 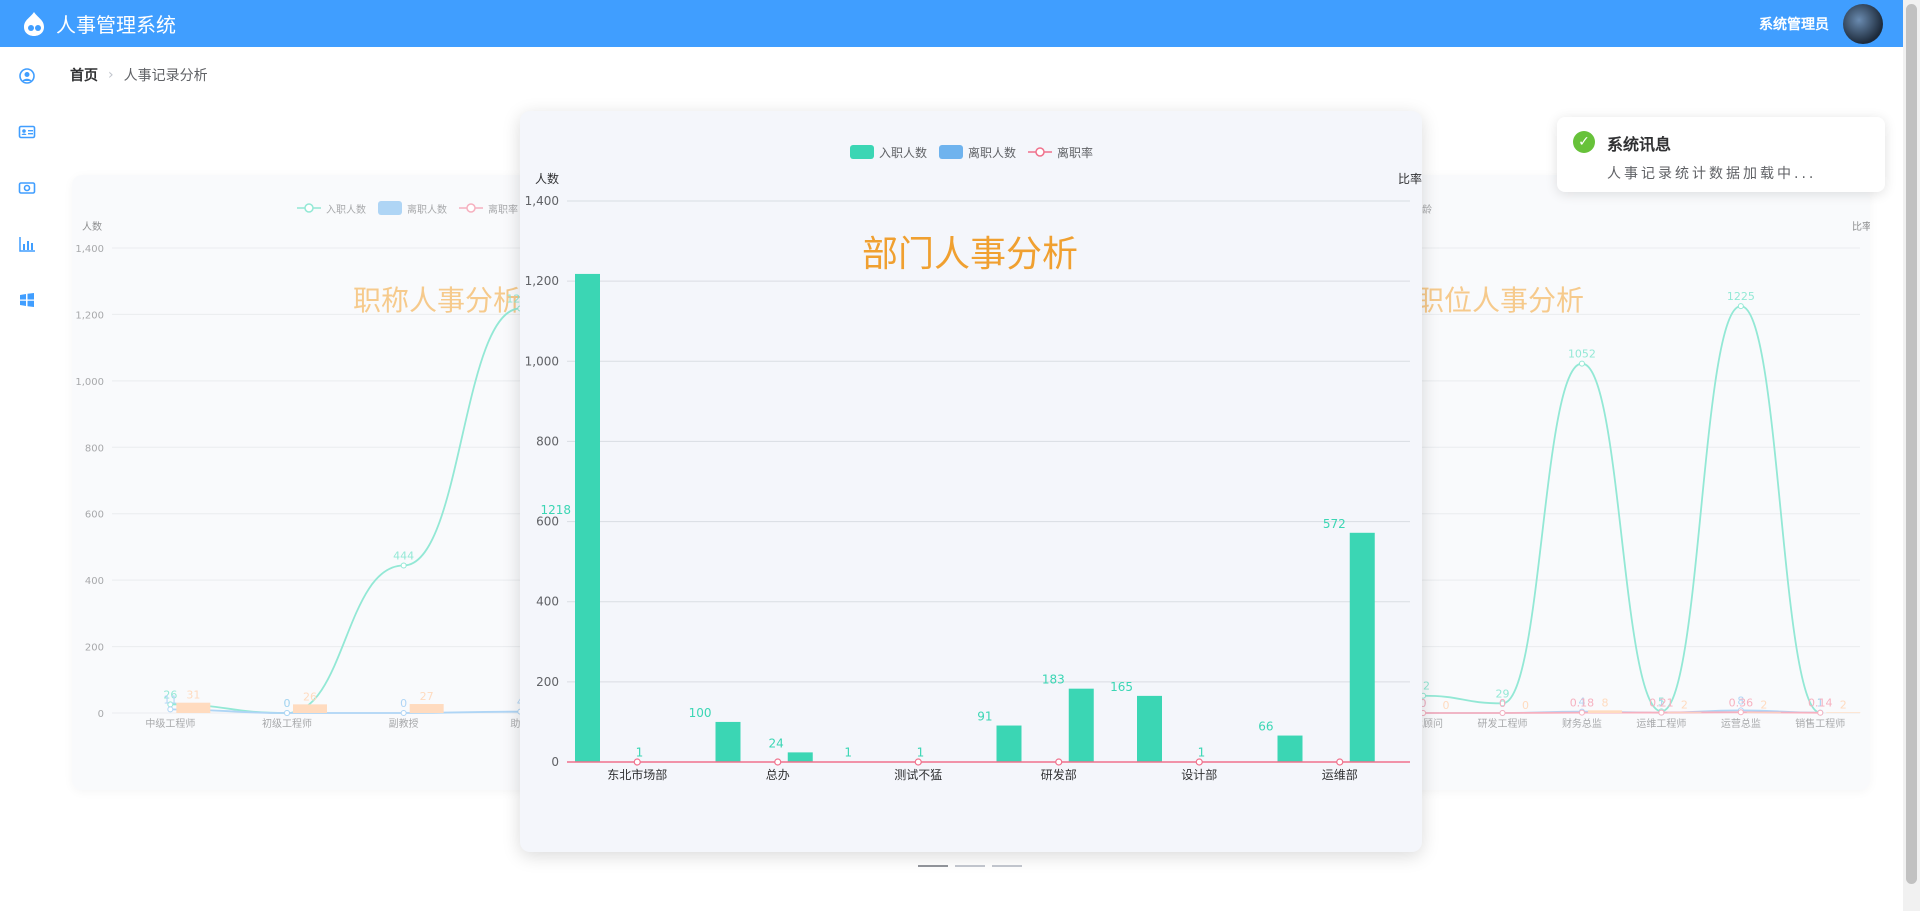 What do you see at coordinates (94, 515) in the screenshot?
I see `y-tick-label: 600` at bounding box center [94, 515].